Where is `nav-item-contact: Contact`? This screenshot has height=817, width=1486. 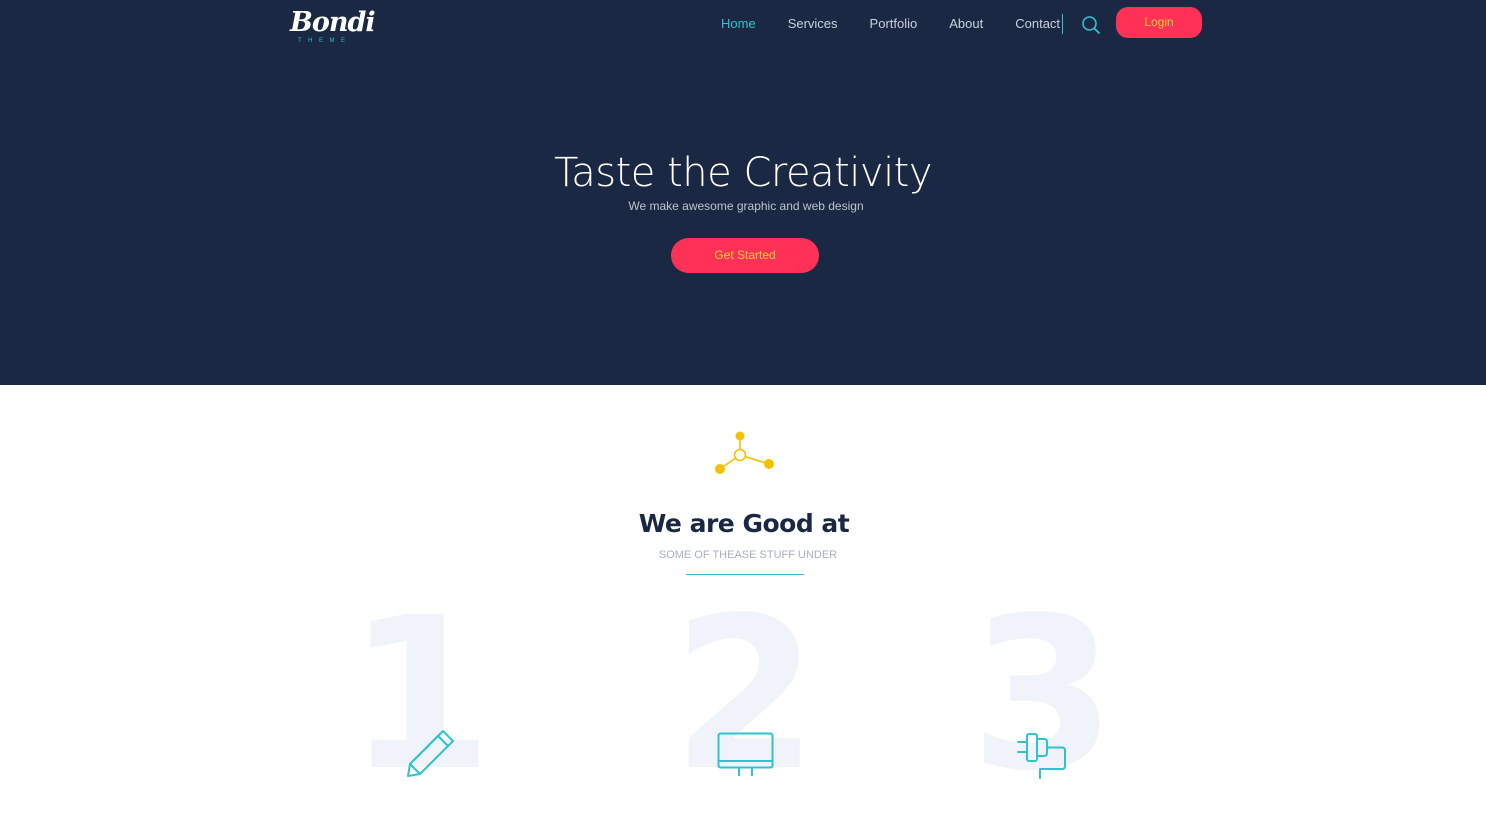 nav-item-contact: Contact is located at coordinates (1037, 24).